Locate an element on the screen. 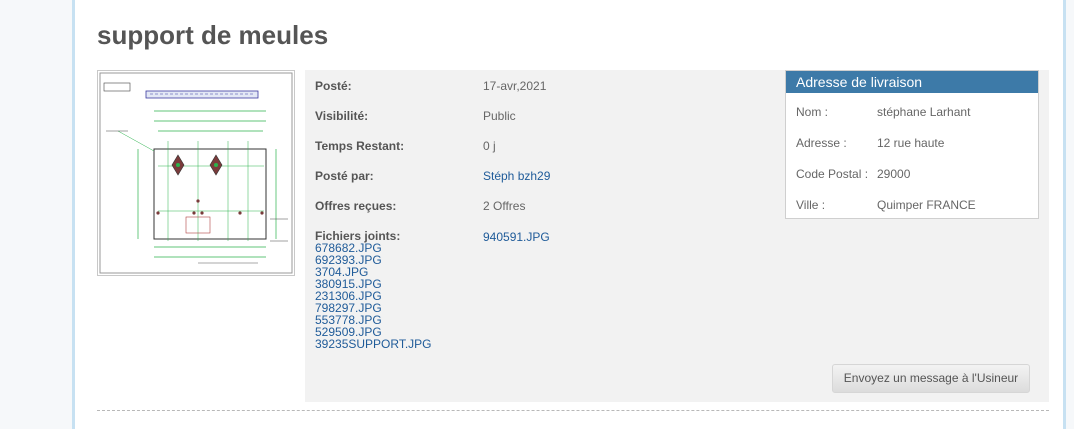  offers-value: 2 Offres is located at coordinates (504, 206).